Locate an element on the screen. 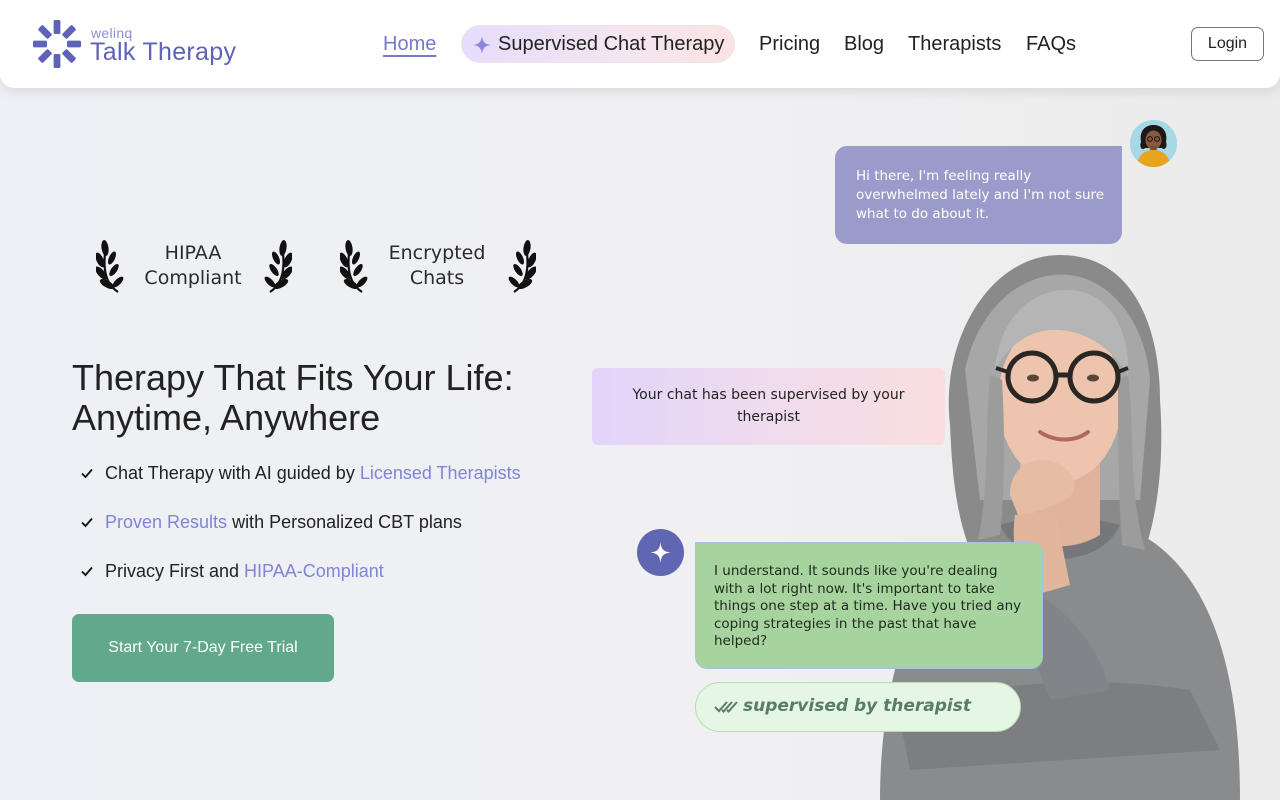 Image resolution: width=1280 pixels, height=800 pixels. hero-title-line-2: Anytime, Anywhere is located at coordinates (226, 417).